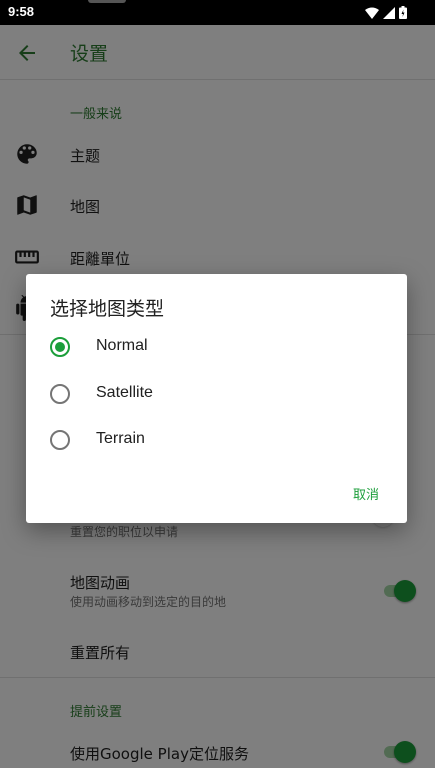 This screenshot has width=435, height=768. Describe the element at coordinates (366, 493) in the screenshot. I see `cancel-button: 取消` at that location.